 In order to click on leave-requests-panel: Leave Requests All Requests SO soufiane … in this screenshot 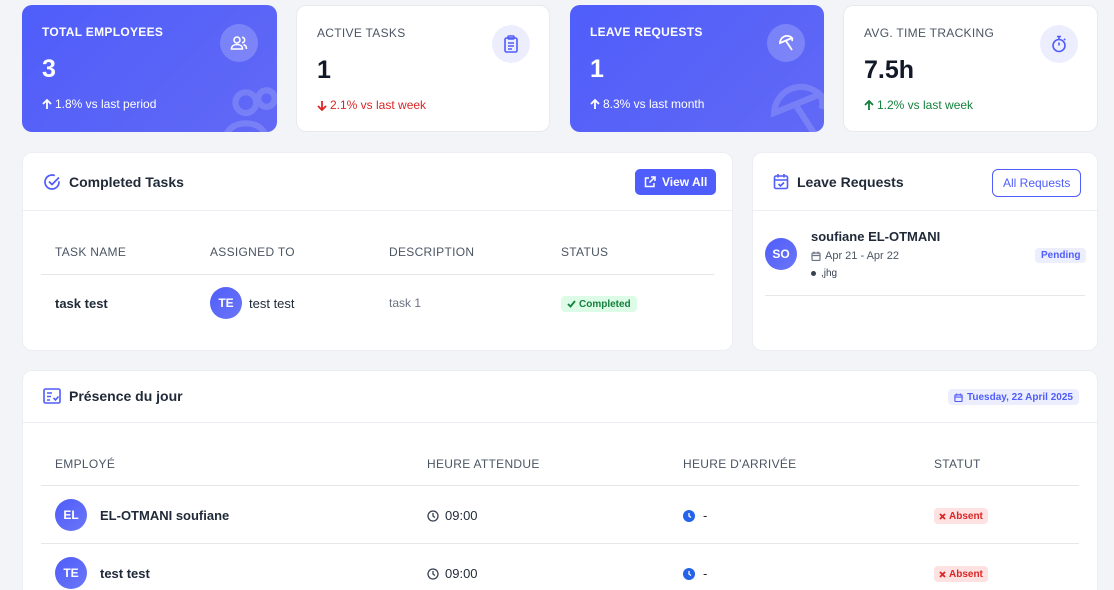, I will do `click(925, 251)`.